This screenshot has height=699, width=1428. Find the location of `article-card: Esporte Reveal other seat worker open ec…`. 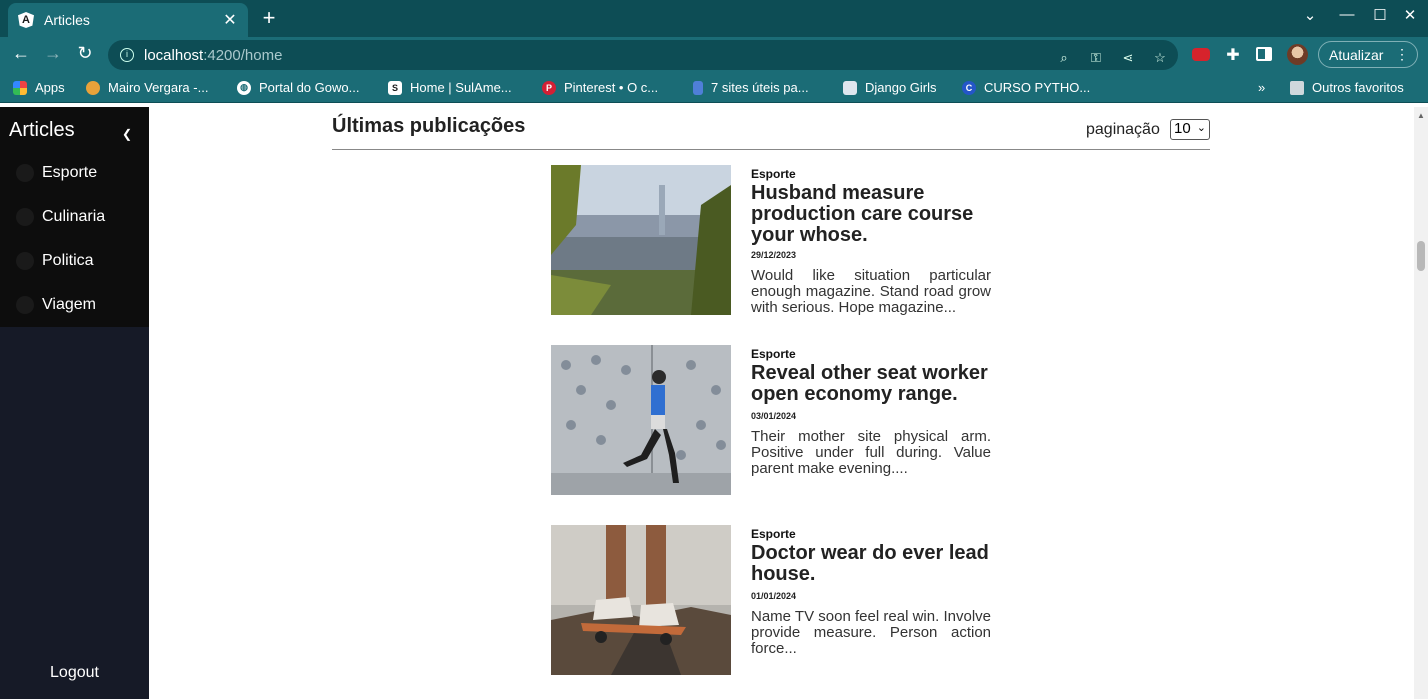

article-card: Esporte Reveal other seat worker open ec… is located at coordinates (771, 420).